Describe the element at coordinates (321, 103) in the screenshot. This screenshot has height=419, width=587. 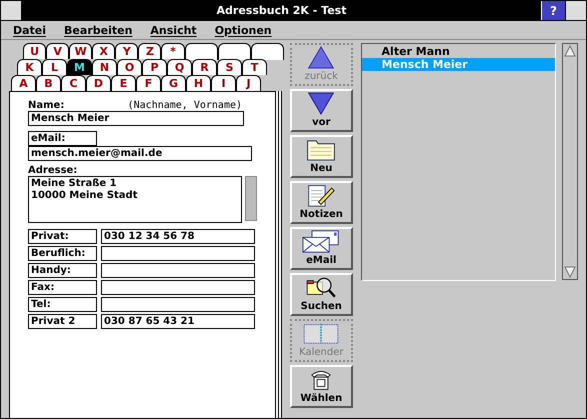
I see `down-arrow-icon` at that location.